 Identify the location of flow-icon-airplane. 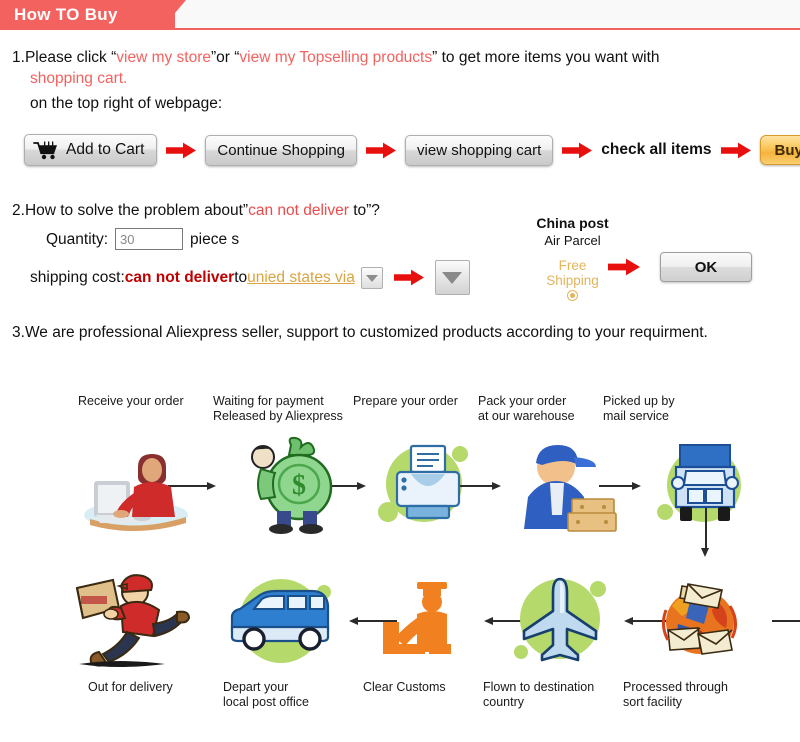
(579, 620).